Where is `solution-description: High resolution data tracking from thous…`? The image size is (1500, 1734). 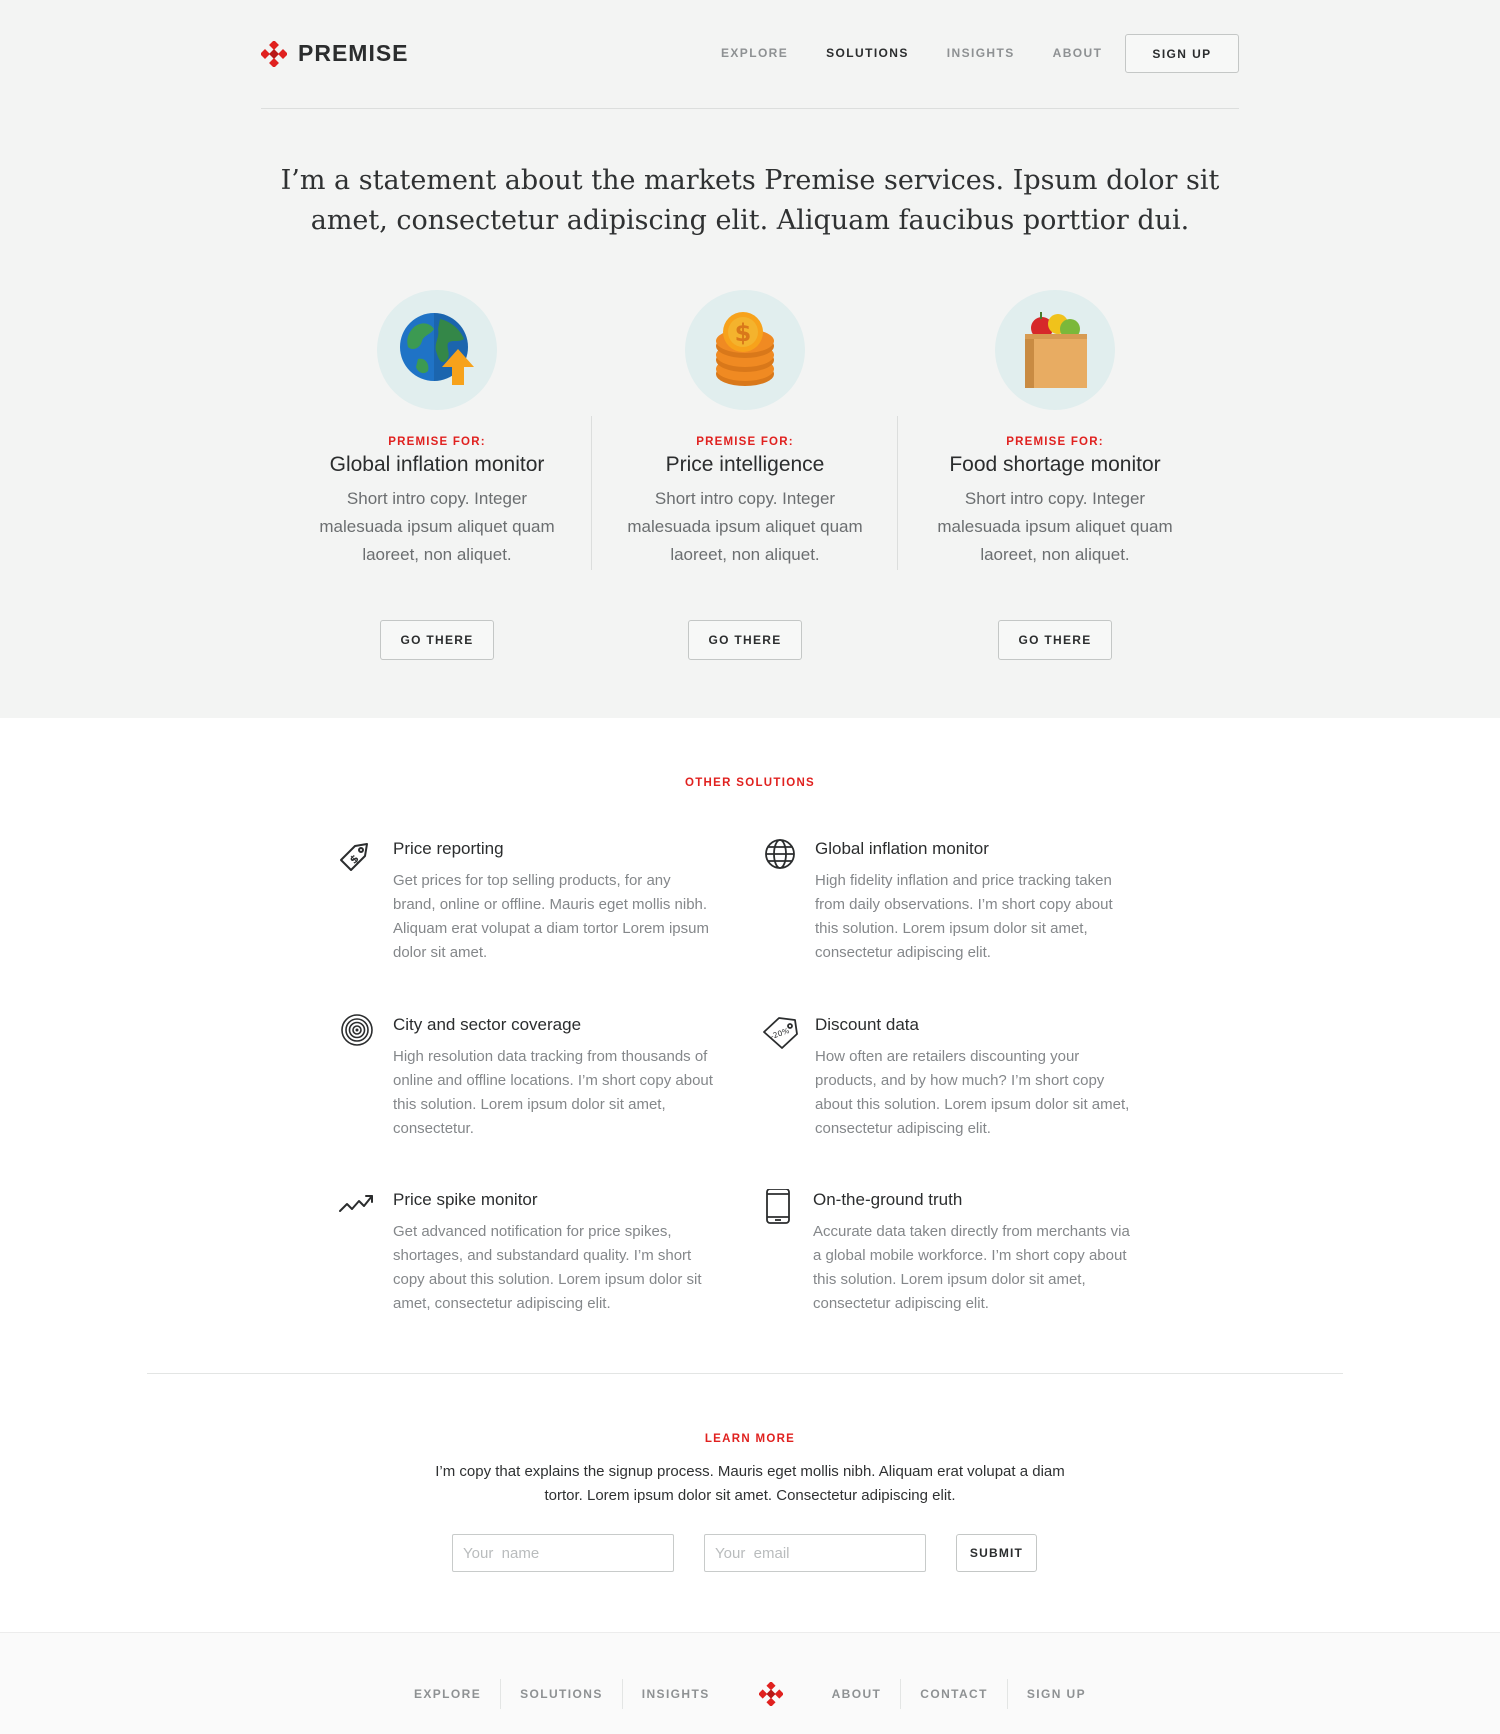
solution-description: High resolution data tracking from thous… is located at coordinates (553, 1092).